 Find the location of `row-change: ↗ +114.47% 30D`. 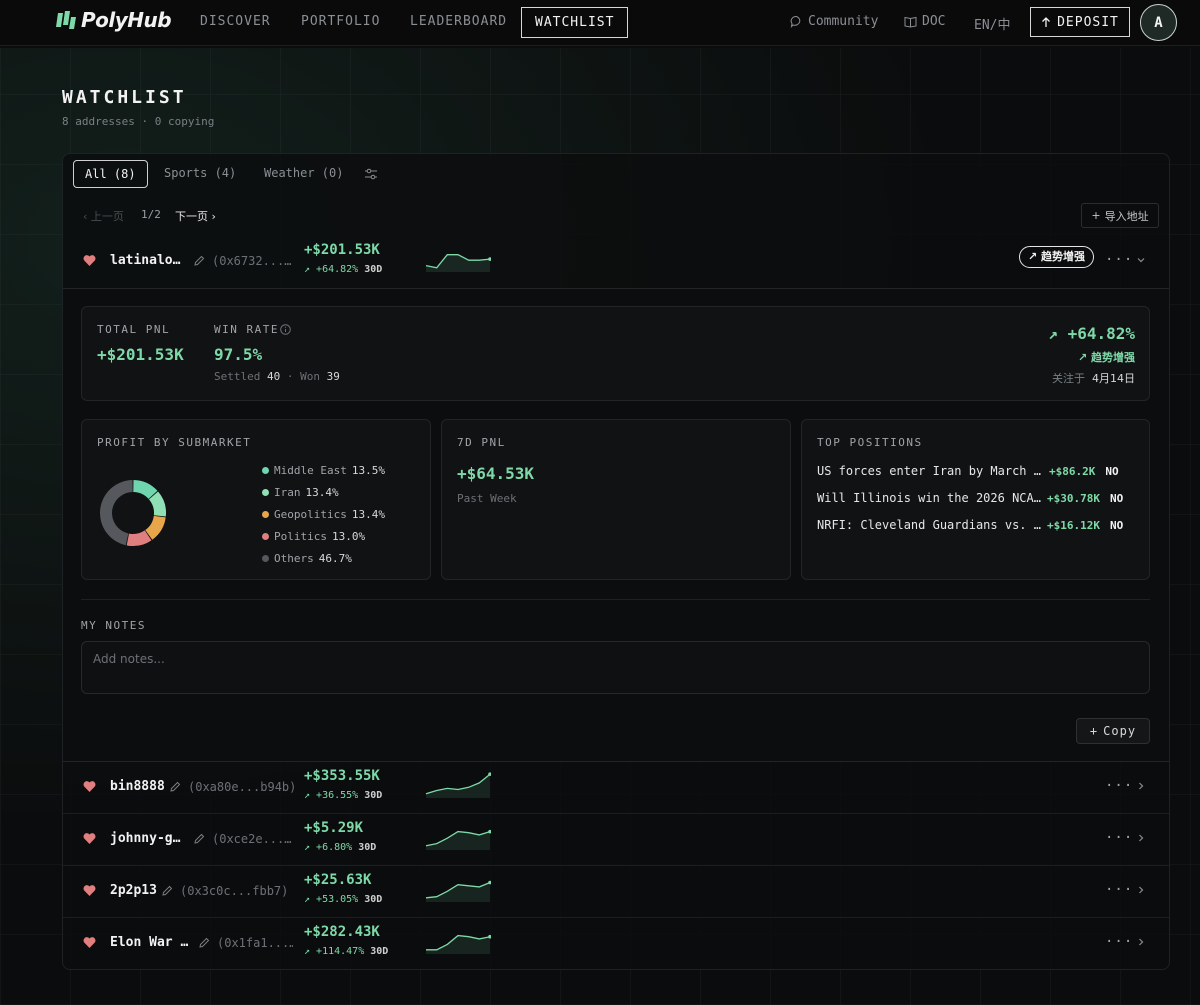

row-change: ↗ +114.47% 30D is located at coordinates (346, 951).